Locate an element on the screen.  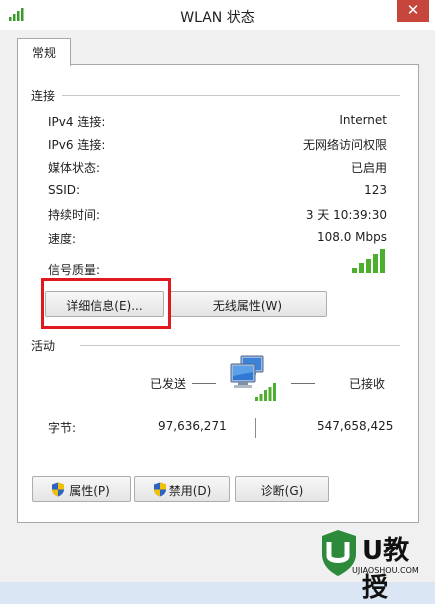
tab-general: 常规 is located at coordinates (44, 52).